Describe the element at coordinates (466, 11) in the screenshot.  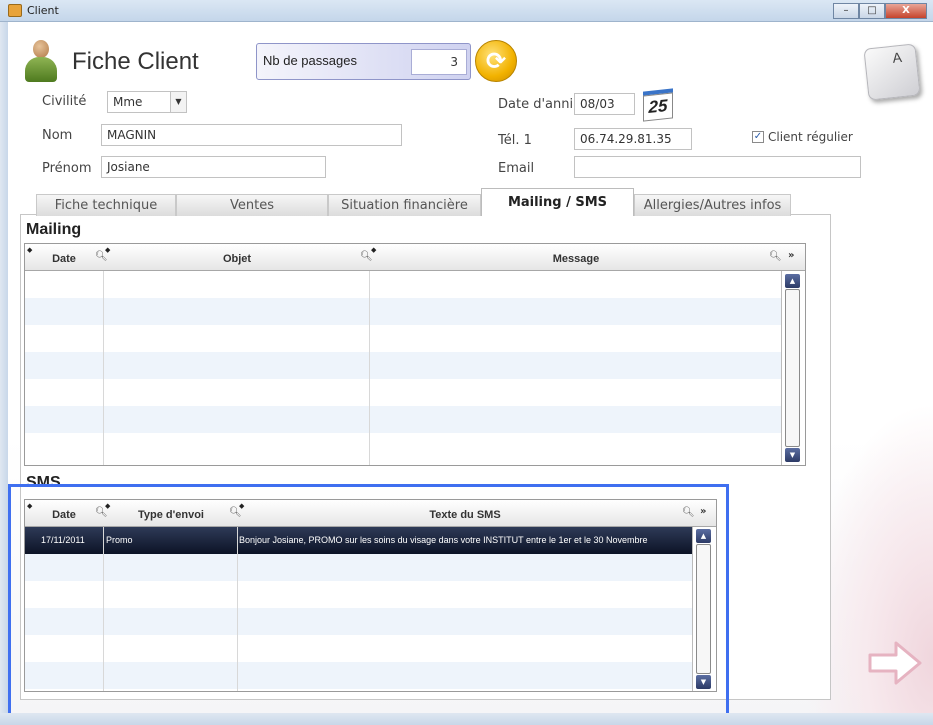
I see `window-titlebar: Client – □ X` at that location.